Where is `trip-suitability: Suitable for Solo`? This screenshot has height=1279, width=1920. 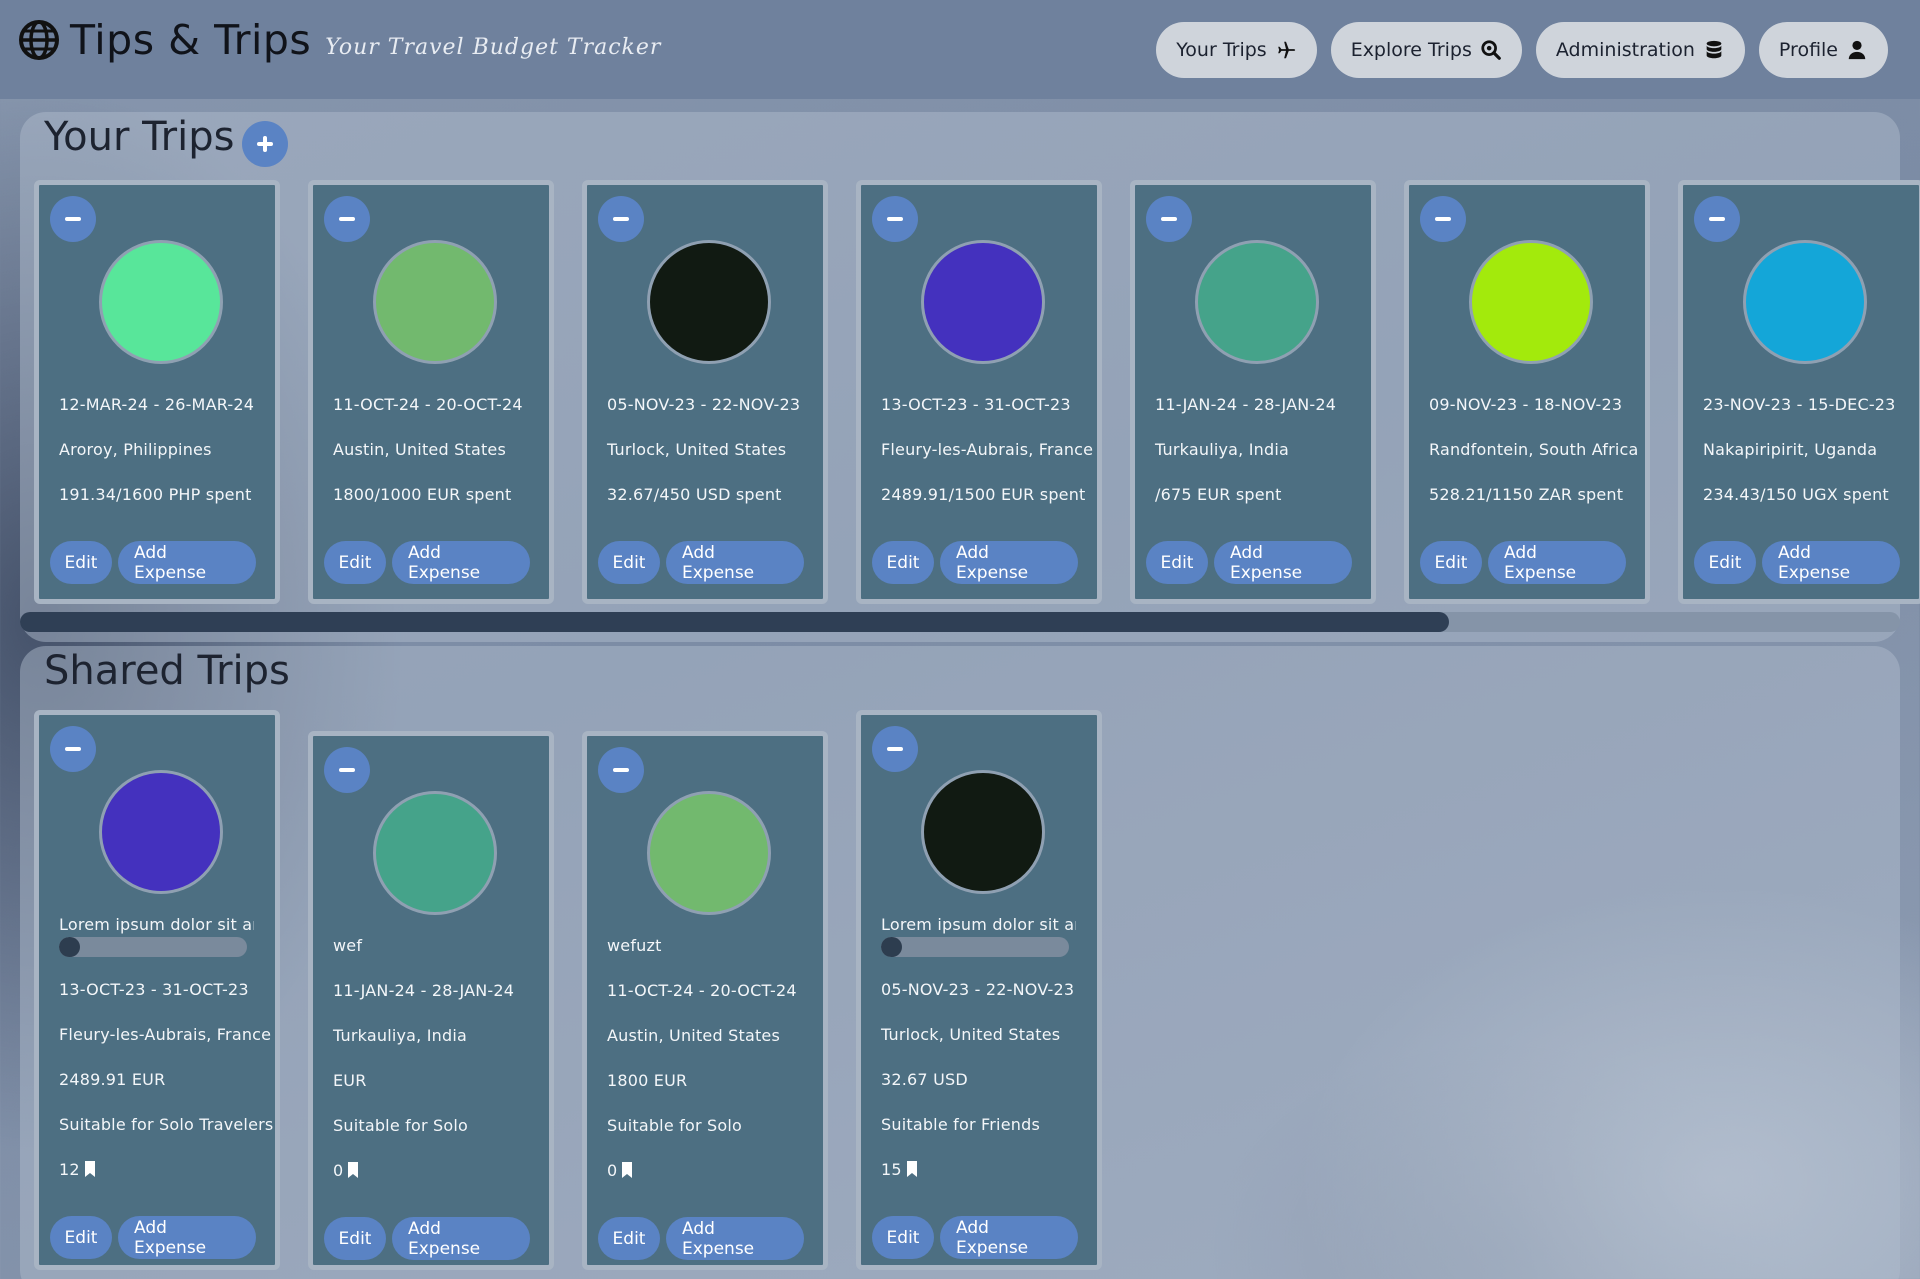 trip-suitability: Suitable for Solo is located at coordinates (675, 1125).